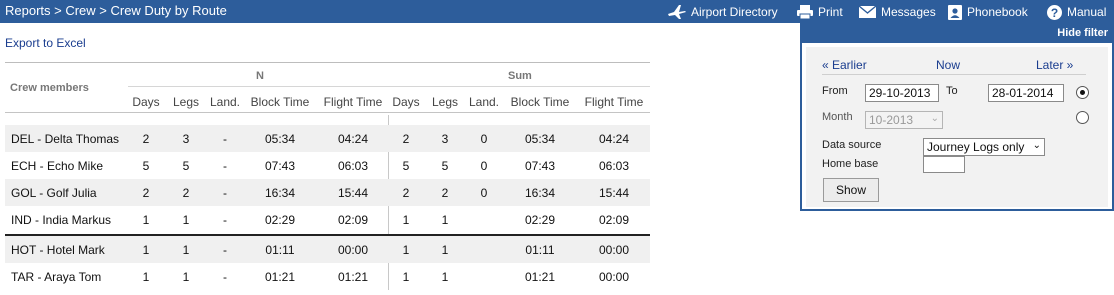 Image resolution: width=1114 pixels, height=295 pixels. What do you see at coordinates (45, 43) in the screenshot?
I see `export-to-excel-link: Export to Excel` at bounding box center [45, 43].